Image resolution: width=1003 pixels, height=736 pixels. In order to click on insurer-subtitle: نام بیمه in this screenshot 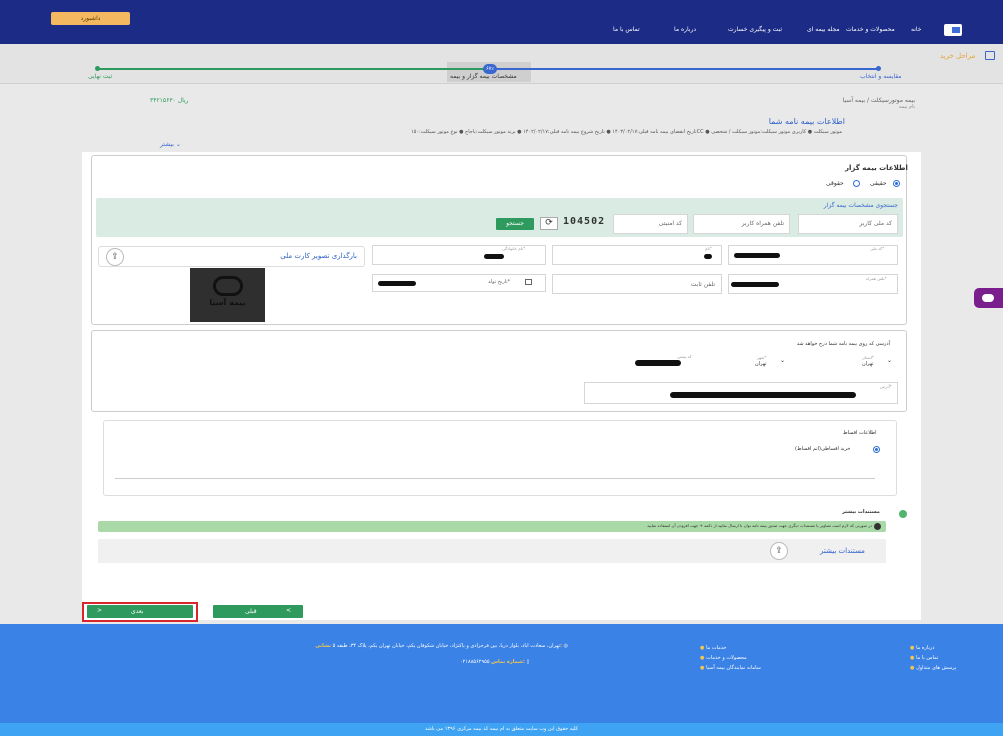, I will do `click(906, 107)`.